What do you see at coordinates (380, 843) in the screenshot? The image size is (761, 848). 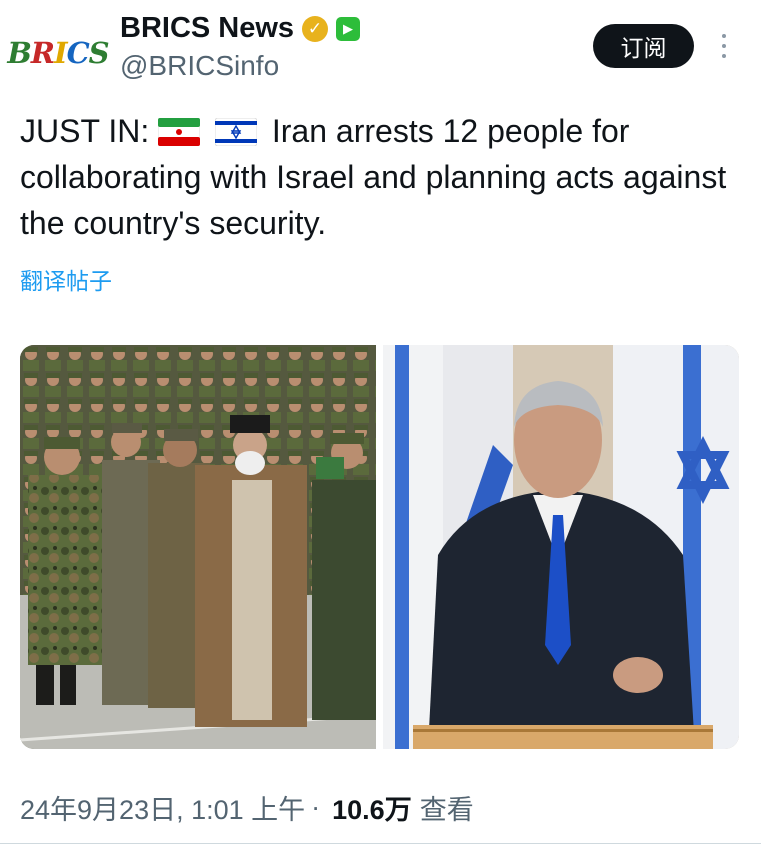 I see `divider` at bounding box center [380, 843].